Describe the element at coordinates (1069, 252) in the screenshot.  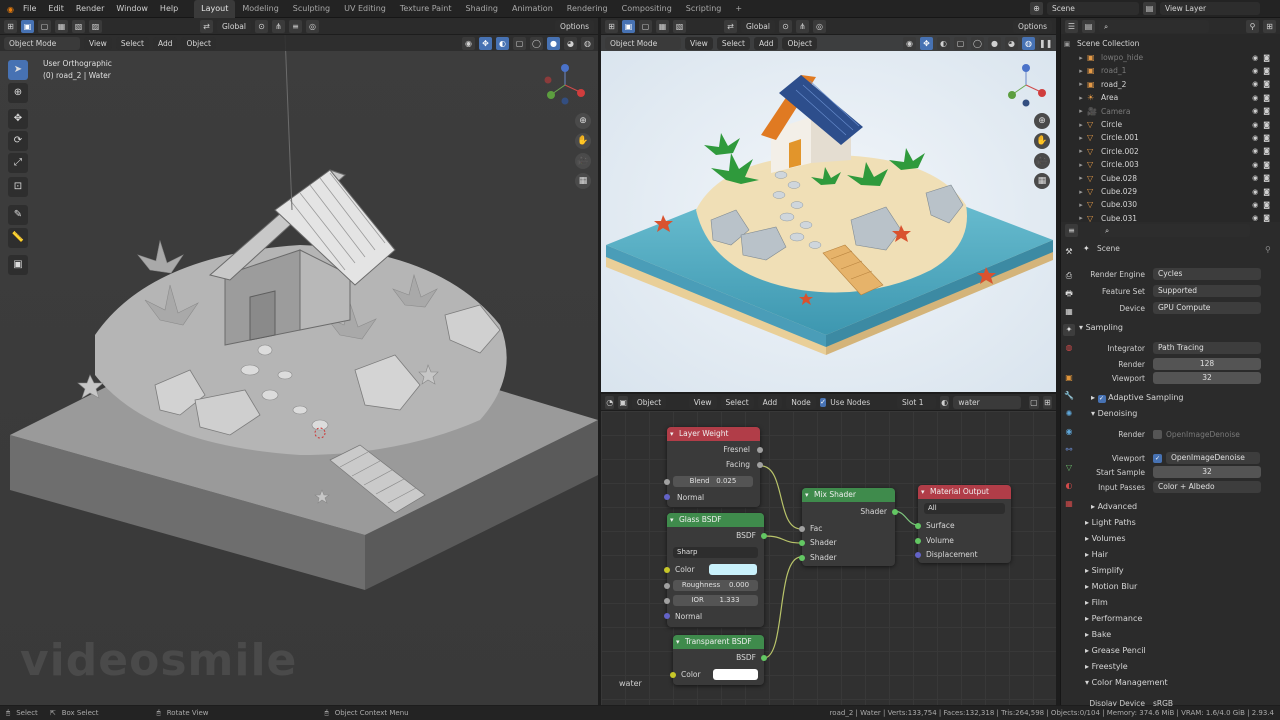
I see `tool-tab-icon: ⚒` at that location.